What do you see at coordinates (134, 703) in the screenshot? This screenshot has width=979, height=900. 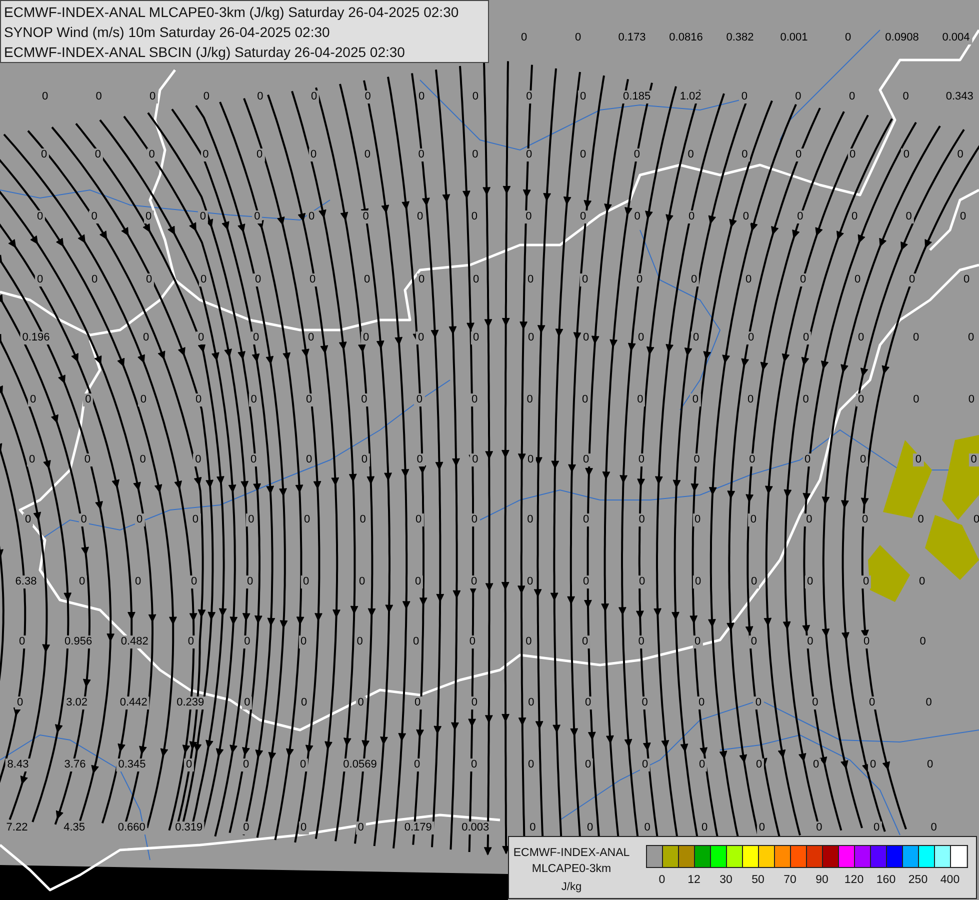 I see `station-value: 0.442` at bounding box center [134, 703].